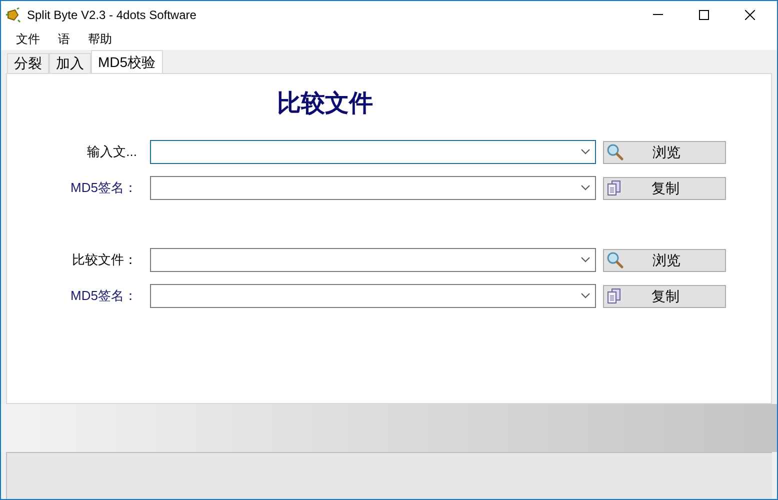 The height and width of the screenshot is (500, 778). What do you see at coordinates (104, 260) in the screenshot?
I see `field-label: 比较文件：` at bounding box center [104, 260].